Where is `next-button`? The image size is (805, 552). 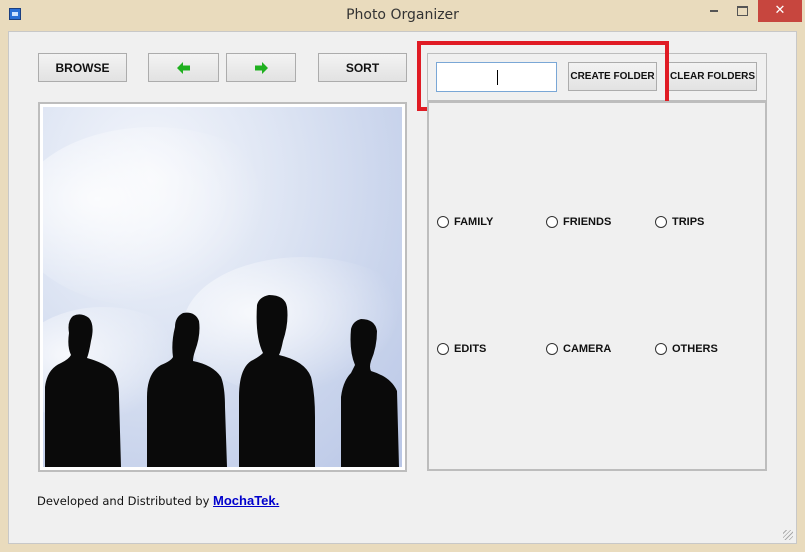 next-button is located at coordinates (261, 67).